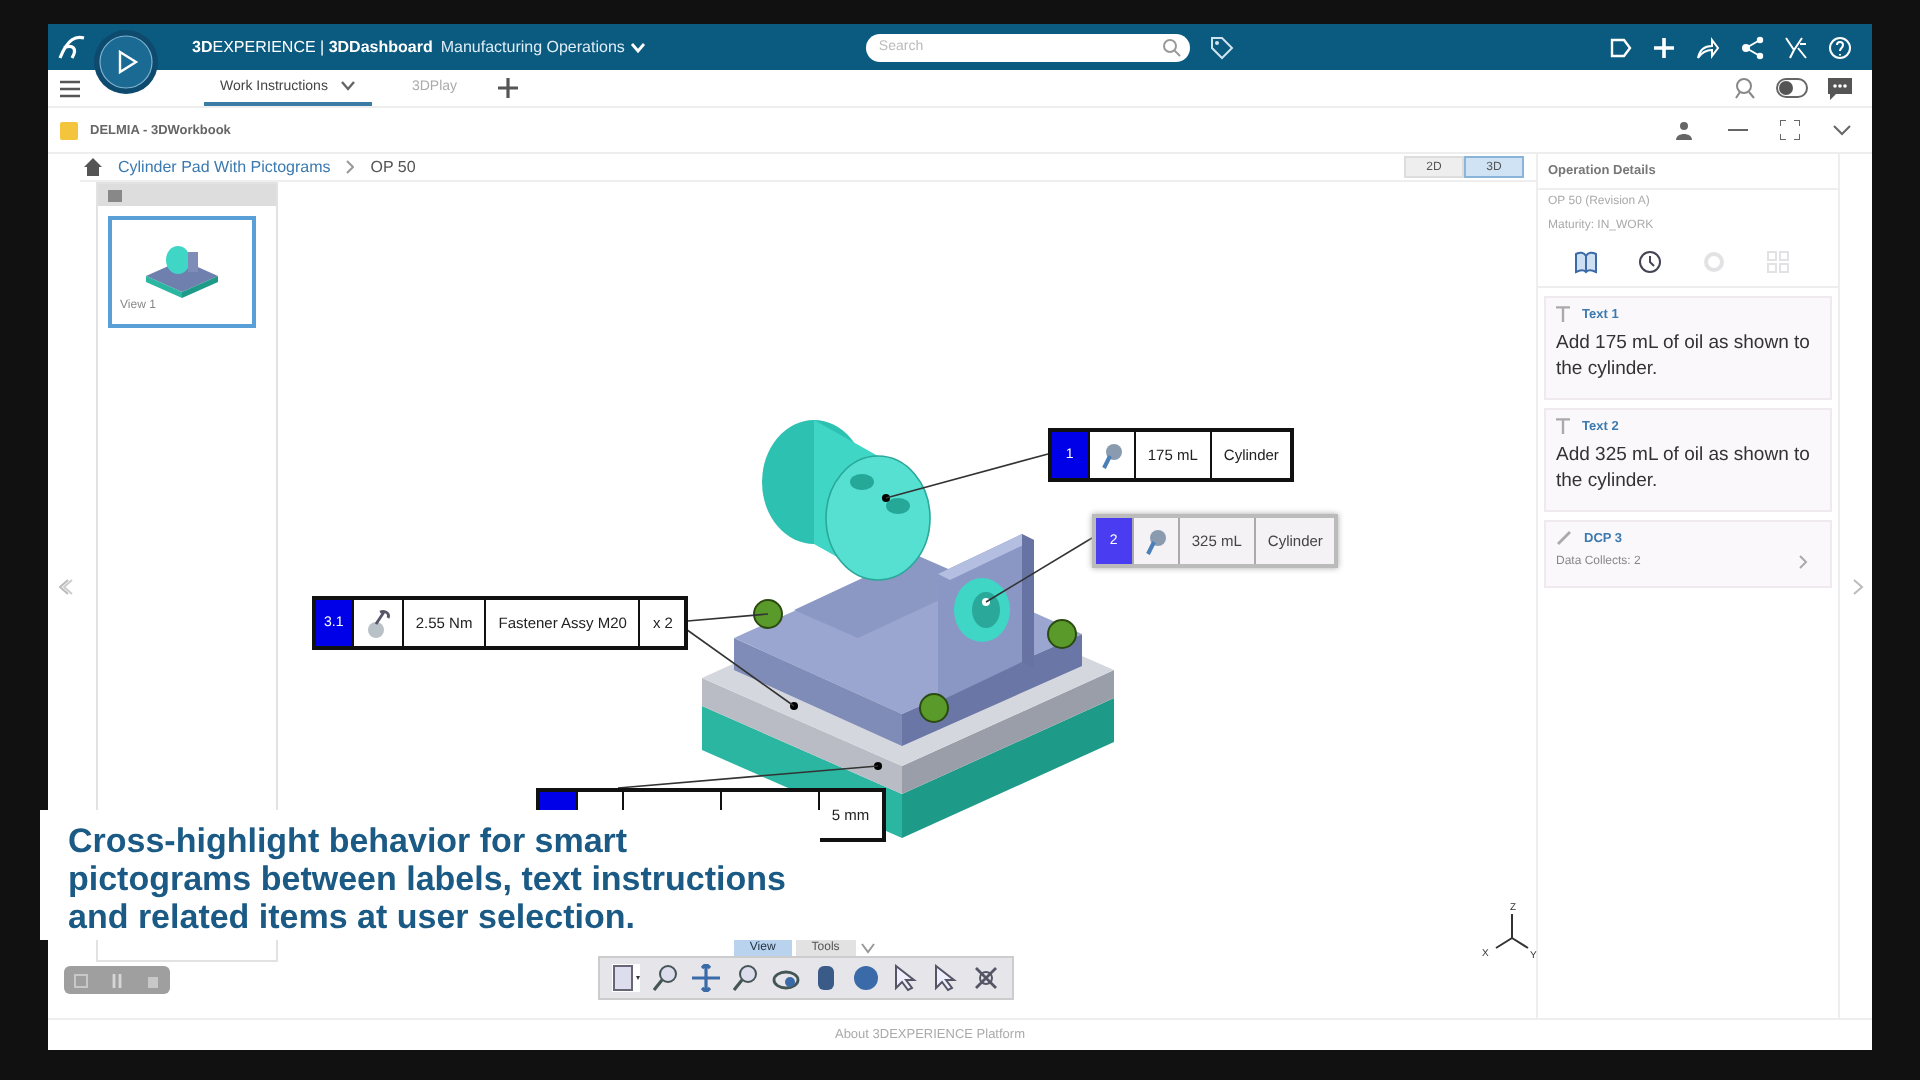  Describe the element at coordinates (428, 879) in the screenshot. I see `caption-text: Cross-highlight behavior for smart pictograms between labels, text instructions and related items at user selection.` at that location.